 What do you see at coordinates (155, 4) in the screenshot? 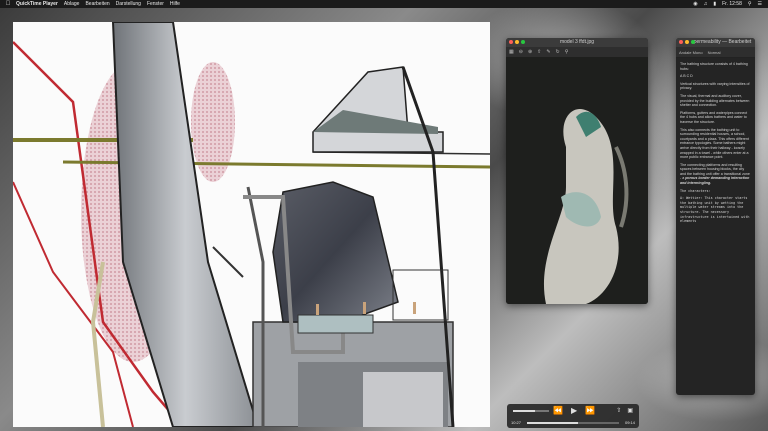
I see `menu-fenster: Fenster` at bounding box center [155, 4].